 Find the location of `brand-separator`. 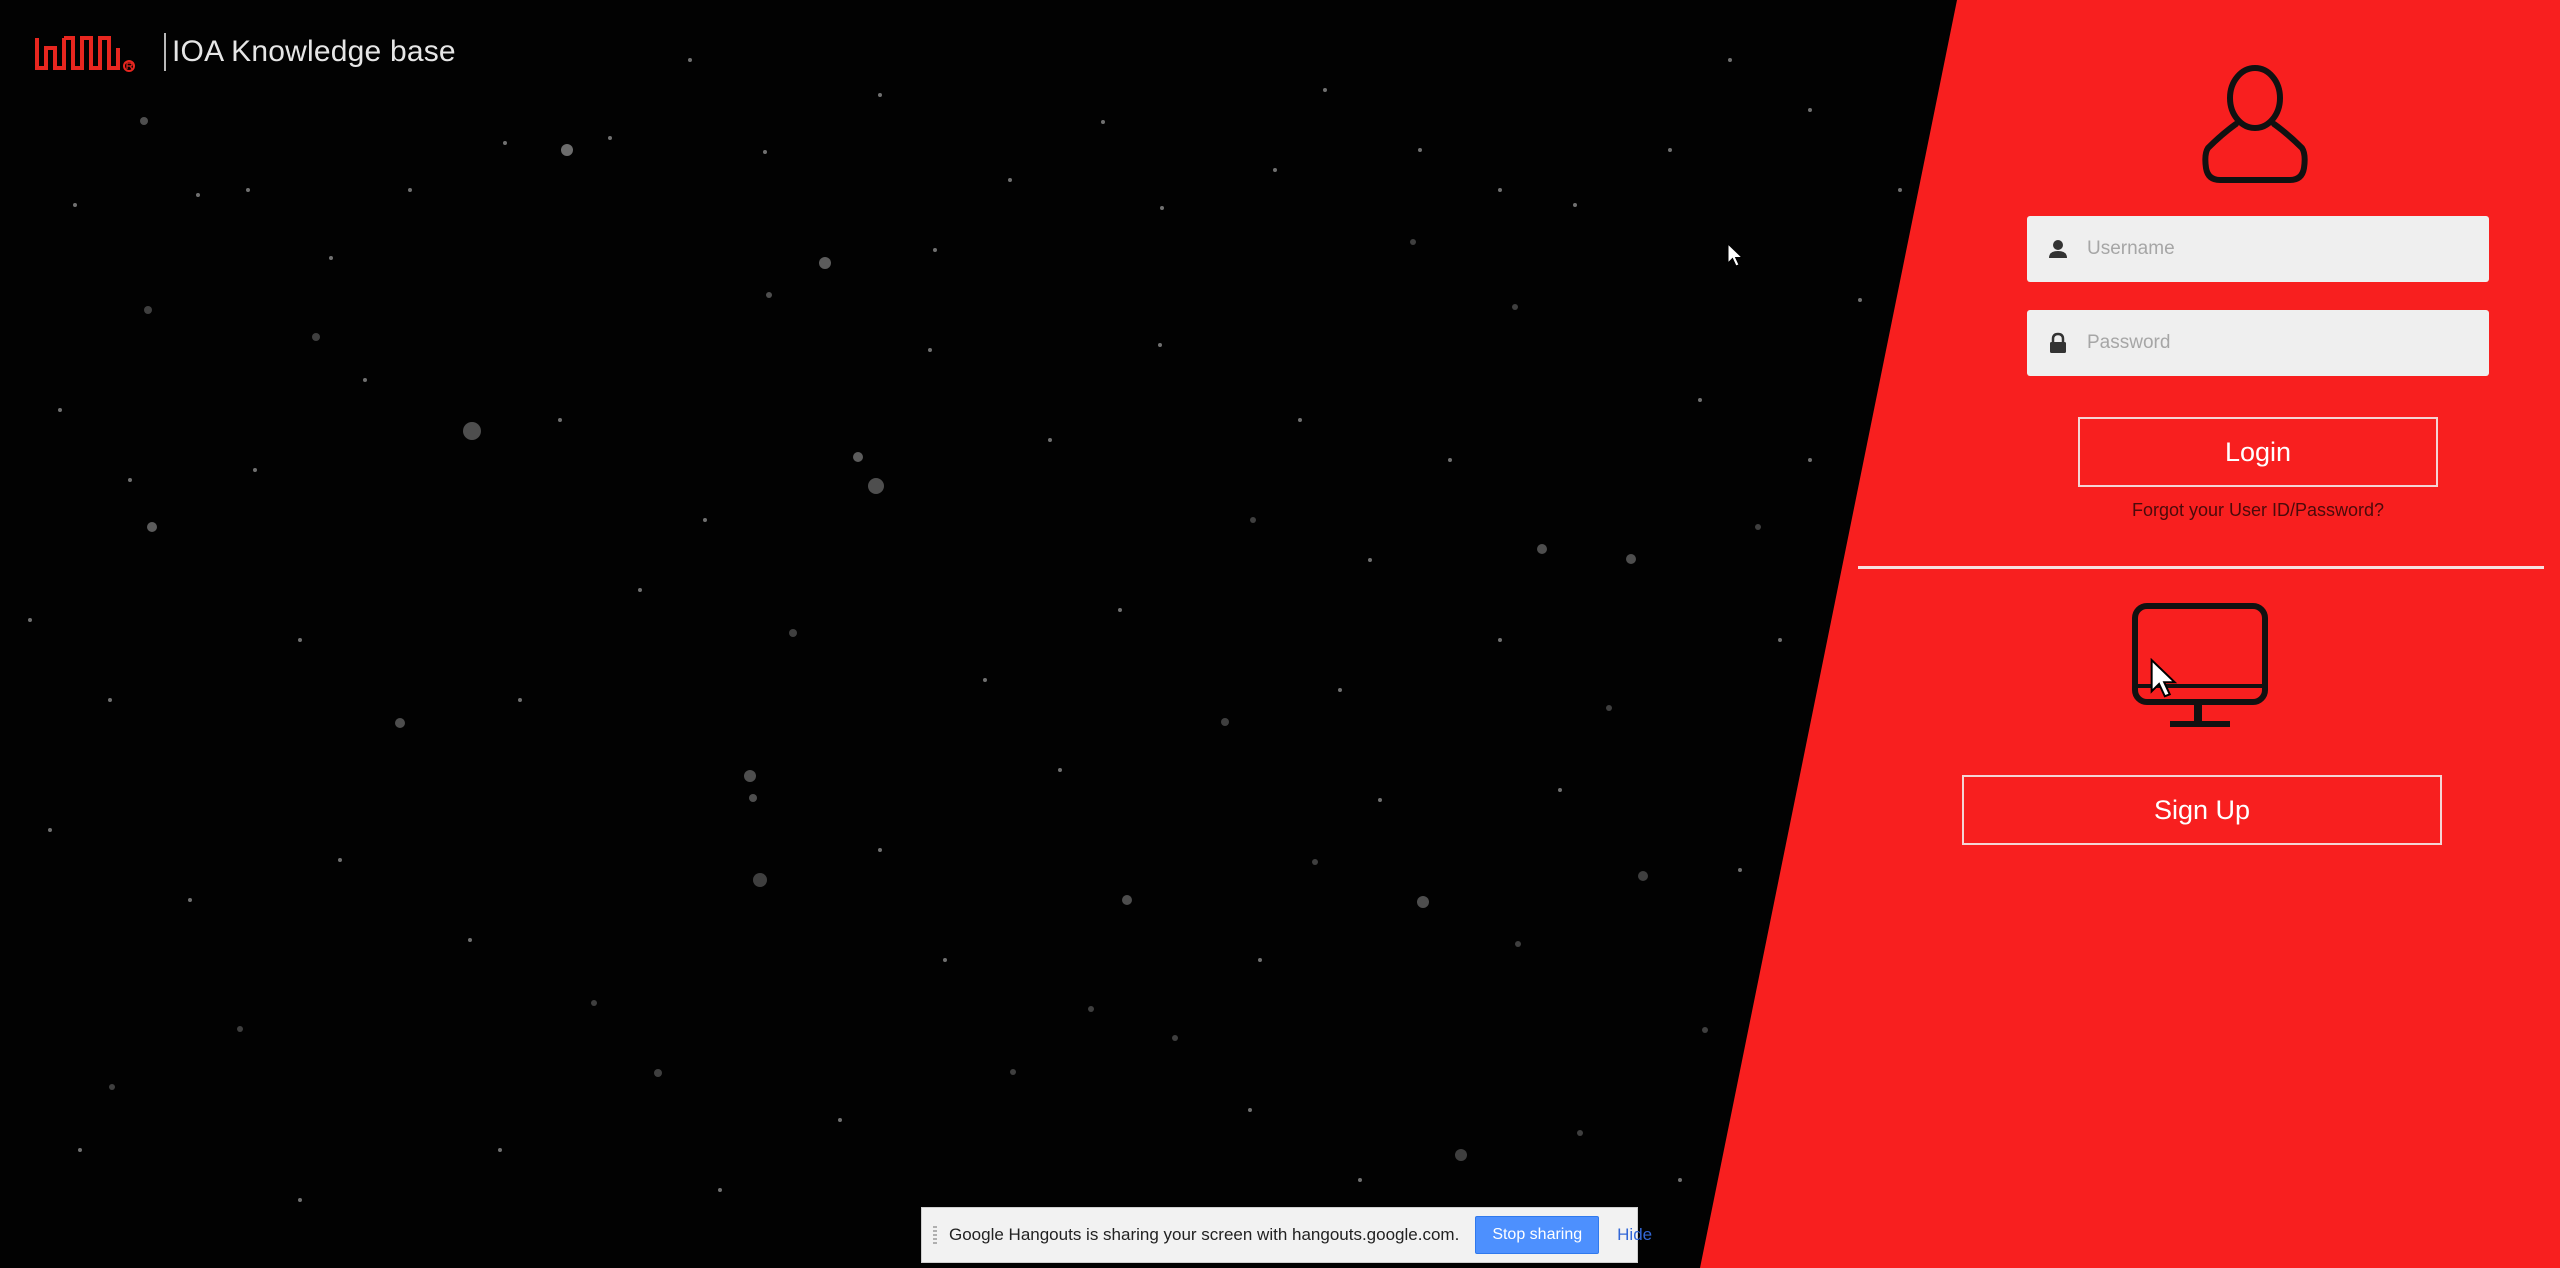

brand-separator is located at coordinates (165, 52).